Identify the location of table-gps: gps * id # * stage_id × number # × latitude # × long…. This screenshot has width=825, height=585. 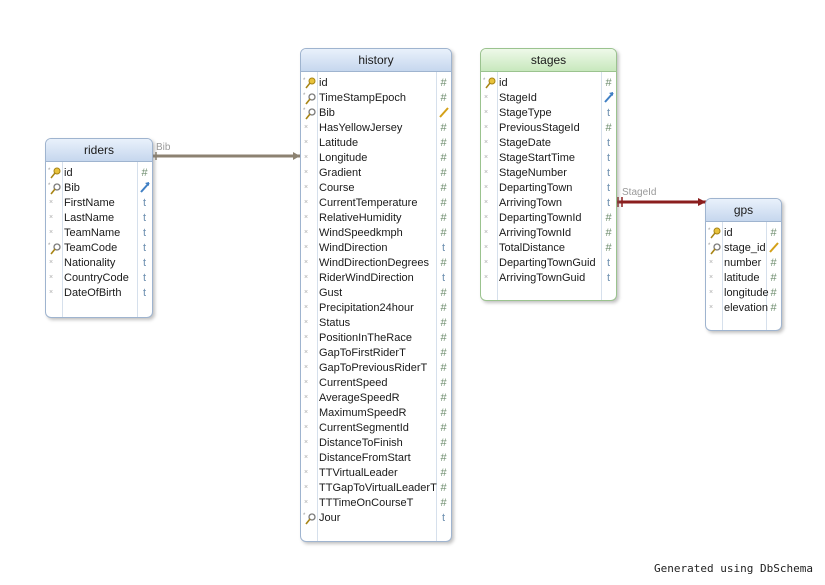
(743, 264).